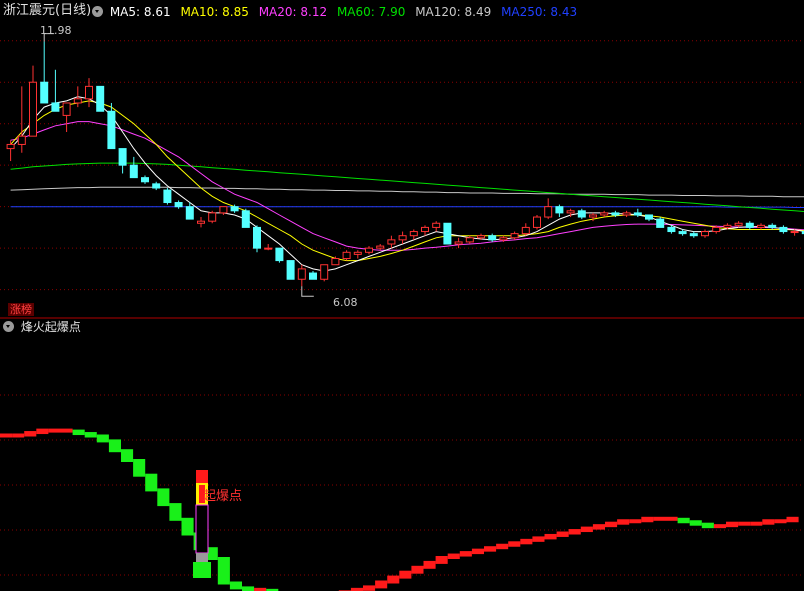 Image resolution: width=804 pixels, height=591 pixels. I want to click on ma120-line, so click(407, 192).